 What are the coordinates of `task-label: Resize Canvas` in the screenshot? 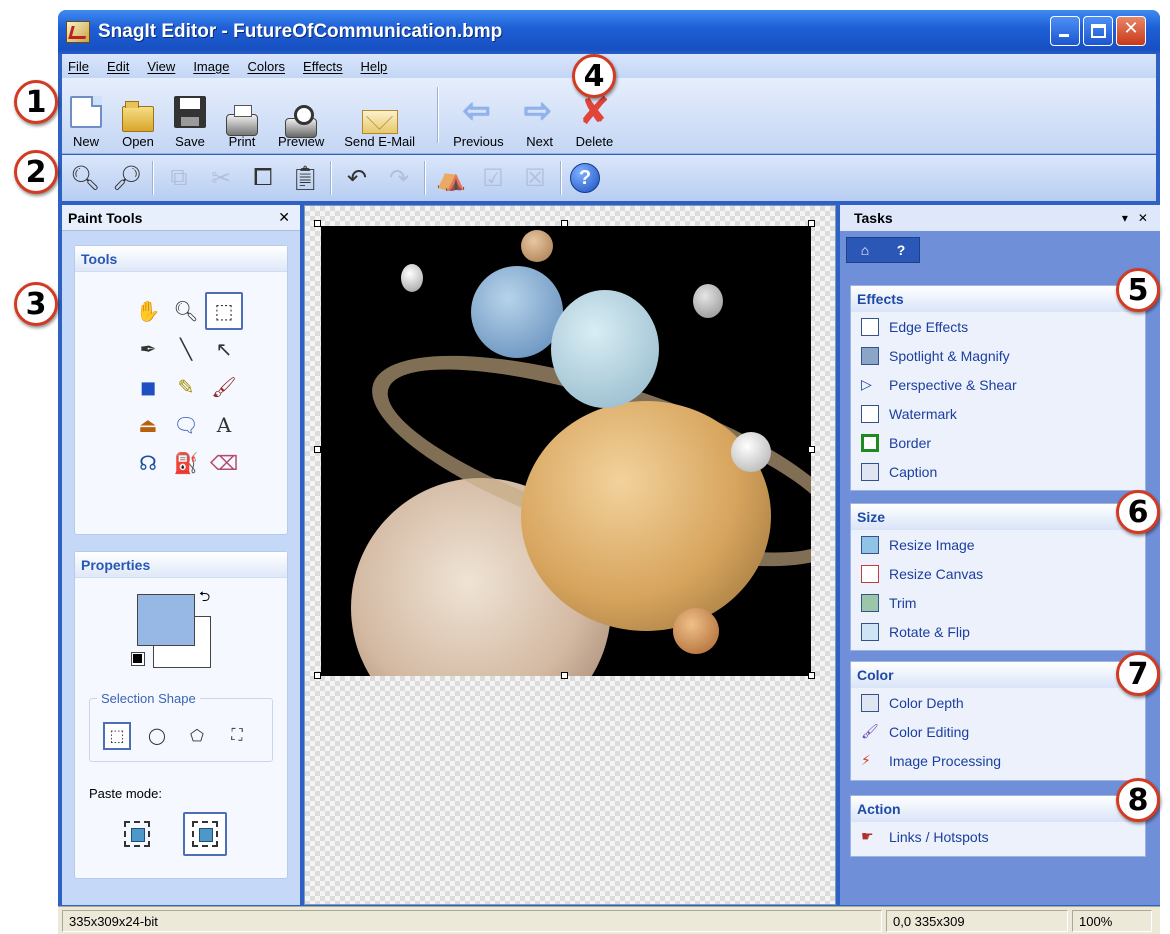 It's located at (936, 573).